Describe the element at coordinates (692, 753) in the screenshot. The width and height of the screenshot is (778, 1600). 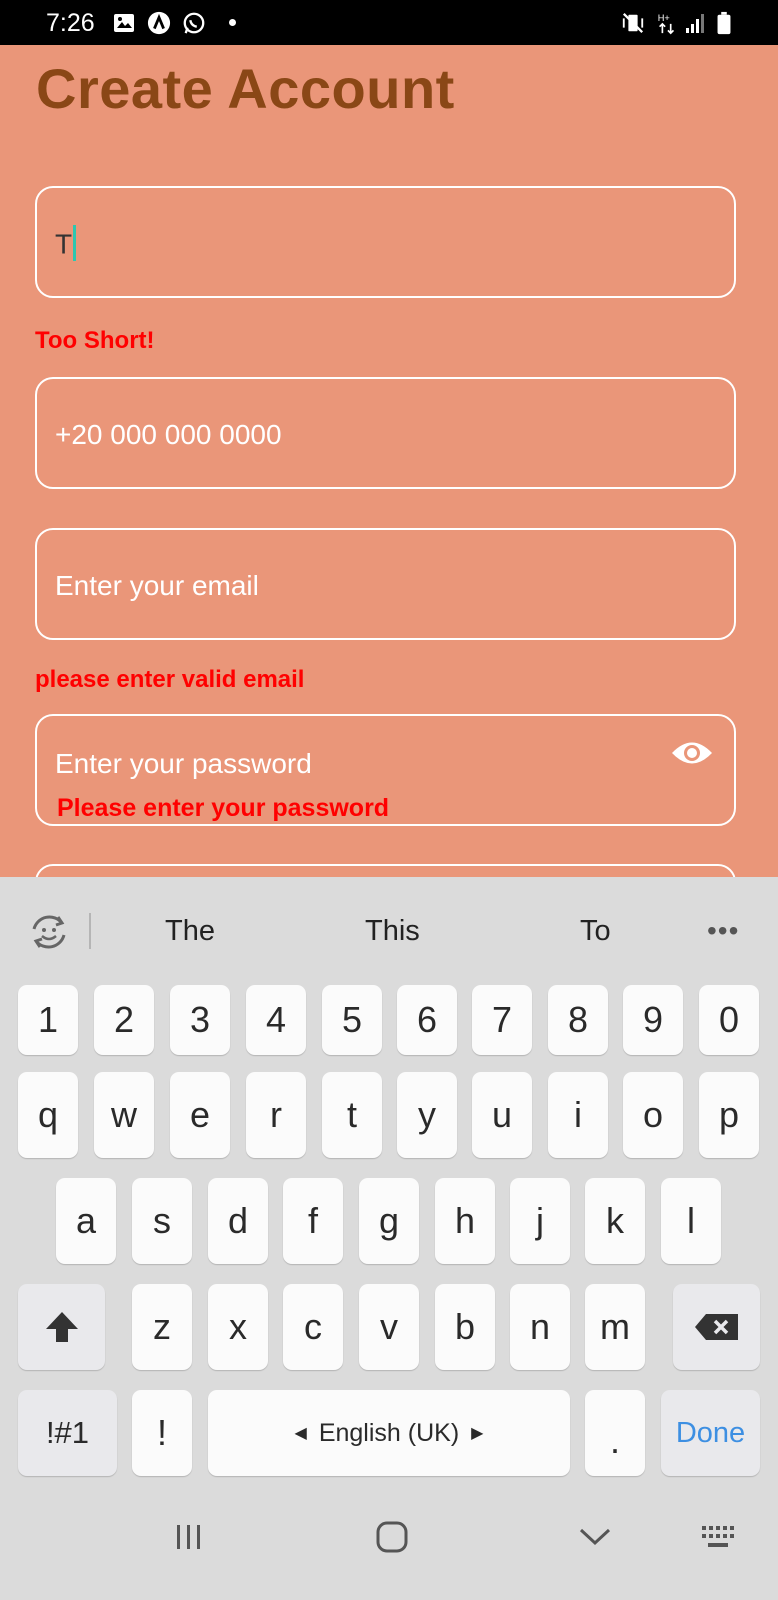
I see `eye-icon` at that location.